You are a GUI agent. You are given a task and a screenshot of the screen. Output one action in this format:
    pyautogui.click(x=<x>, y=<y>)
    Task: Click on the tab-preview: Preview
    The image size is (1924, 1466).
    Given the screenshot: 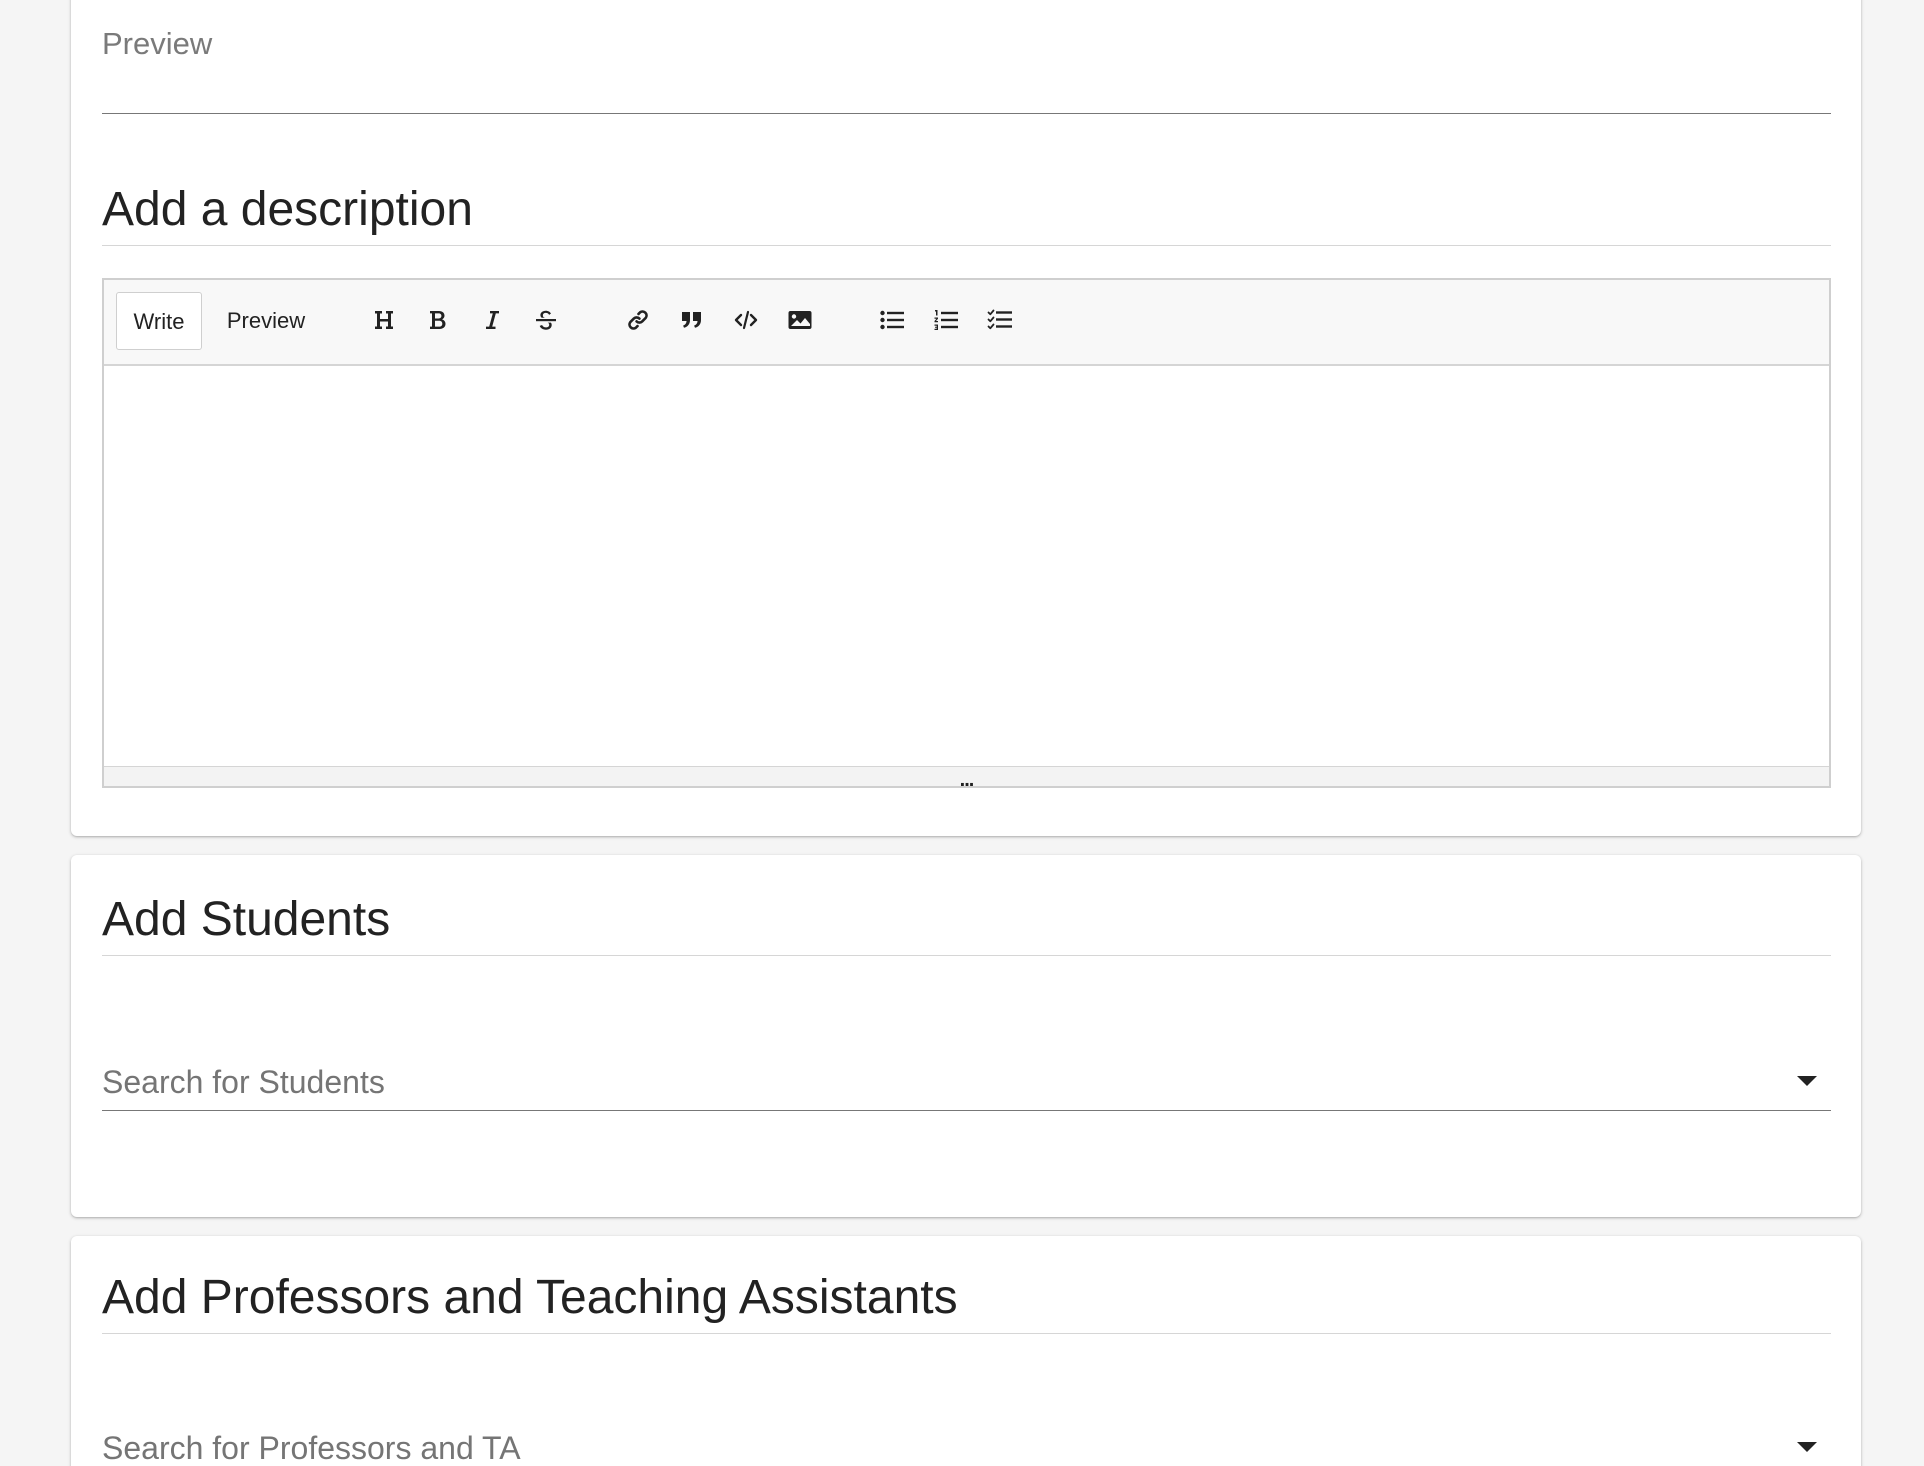 What is the action you would take?
    pyautogui.click(x=266, y=321)
    